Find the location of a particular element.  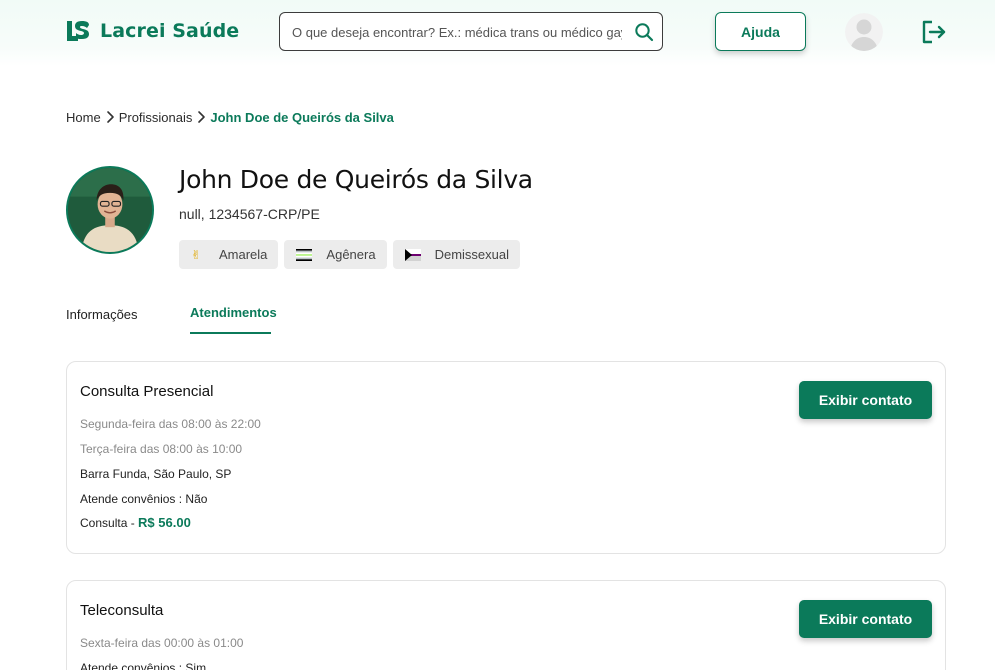

agender-flag-icon is located at coordinates (304, 254).